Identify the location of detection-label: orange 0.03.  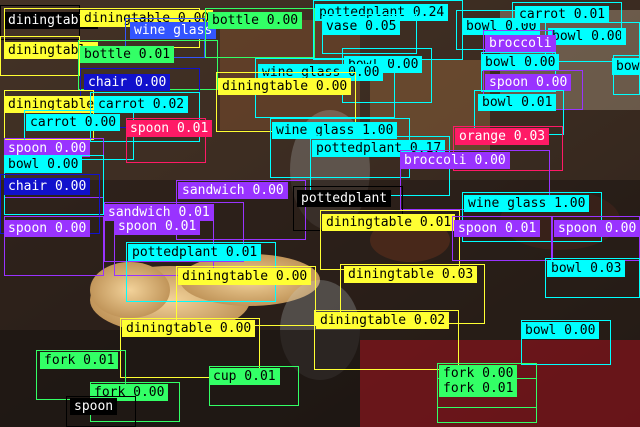
(502, 136).